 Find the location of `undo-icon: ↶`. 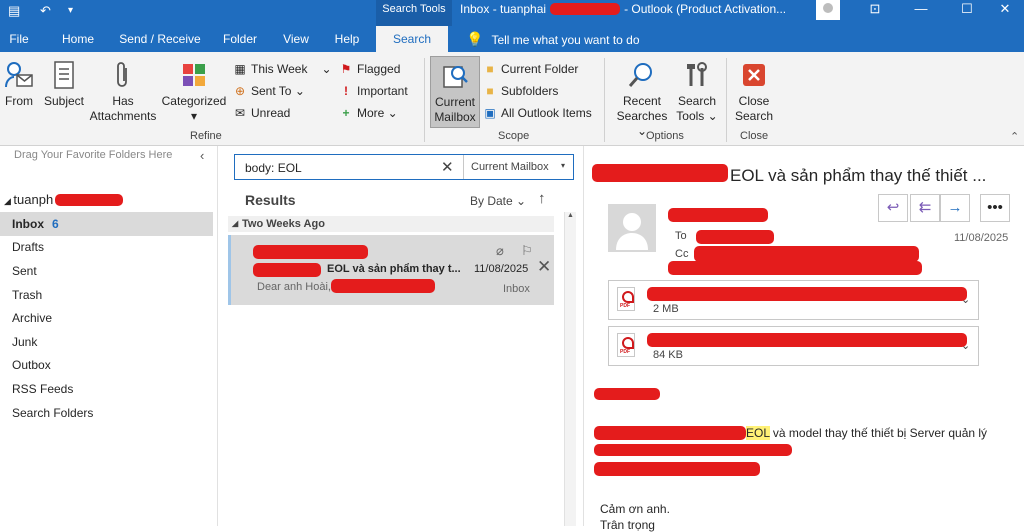

undo-icon: ↶ is located at coordinates (45, 11).